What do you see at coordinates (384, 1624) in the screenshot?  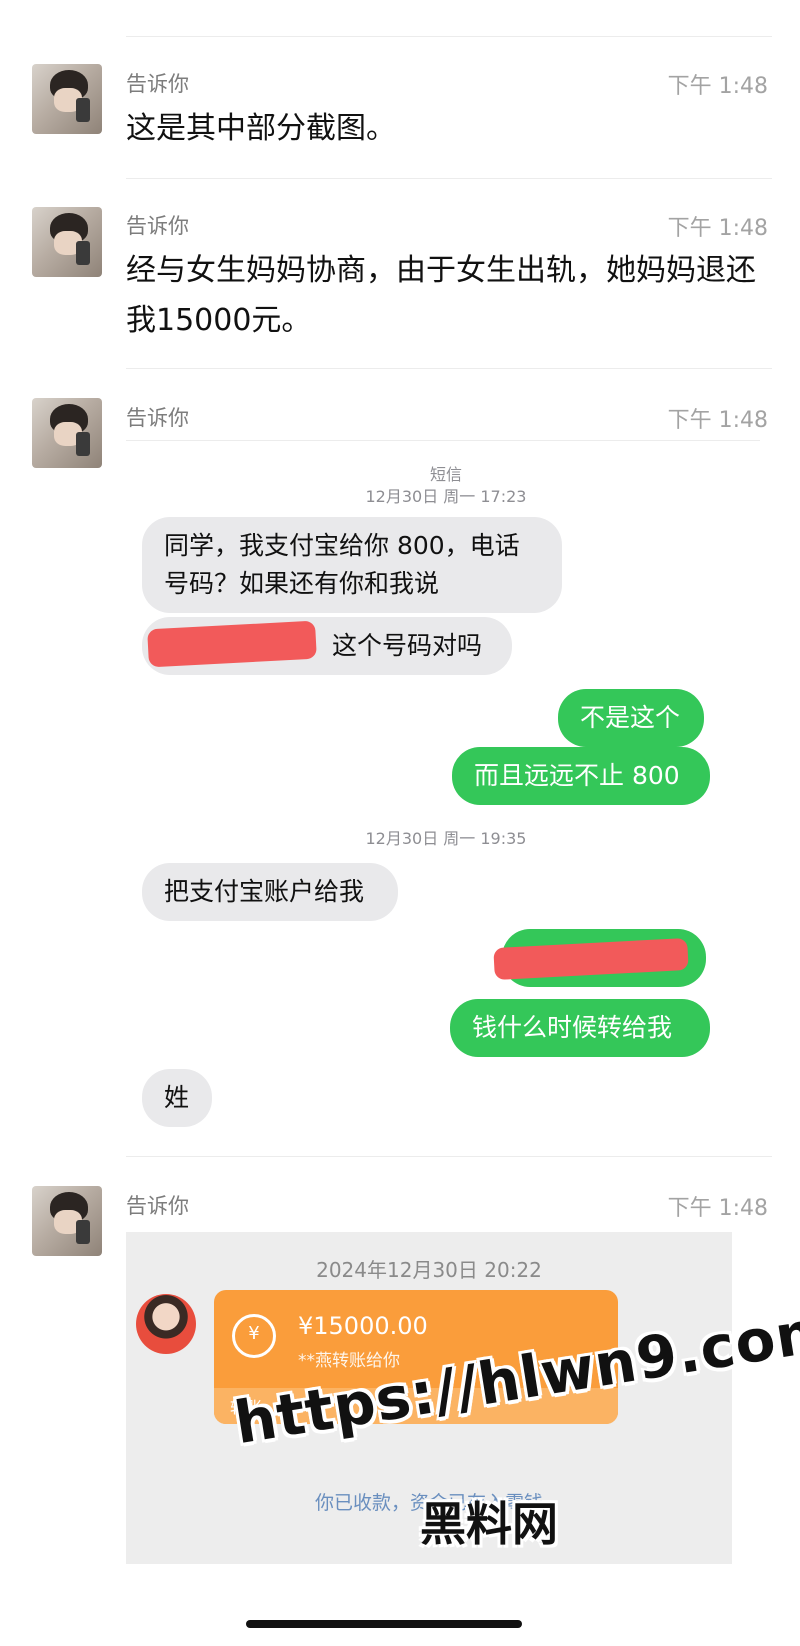 I see `home-indicator` at bounding box center [384, 1624].